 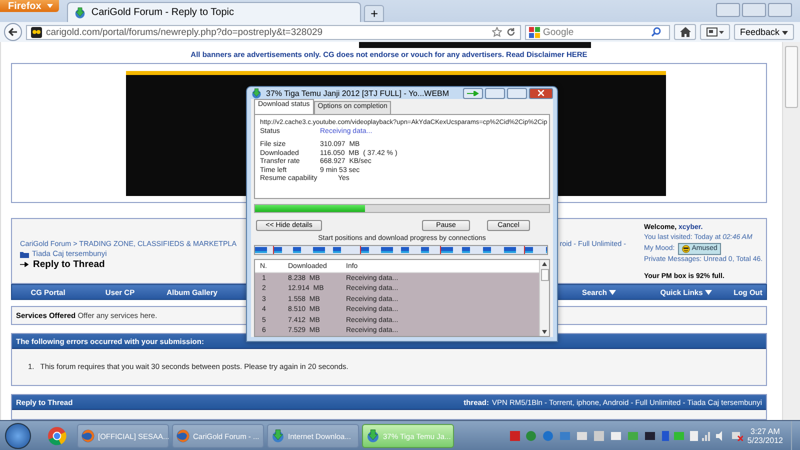 What do you see at coordinates (497, 32) in the screenshot?
I see `star-icon` at bounding box center [497, 32].